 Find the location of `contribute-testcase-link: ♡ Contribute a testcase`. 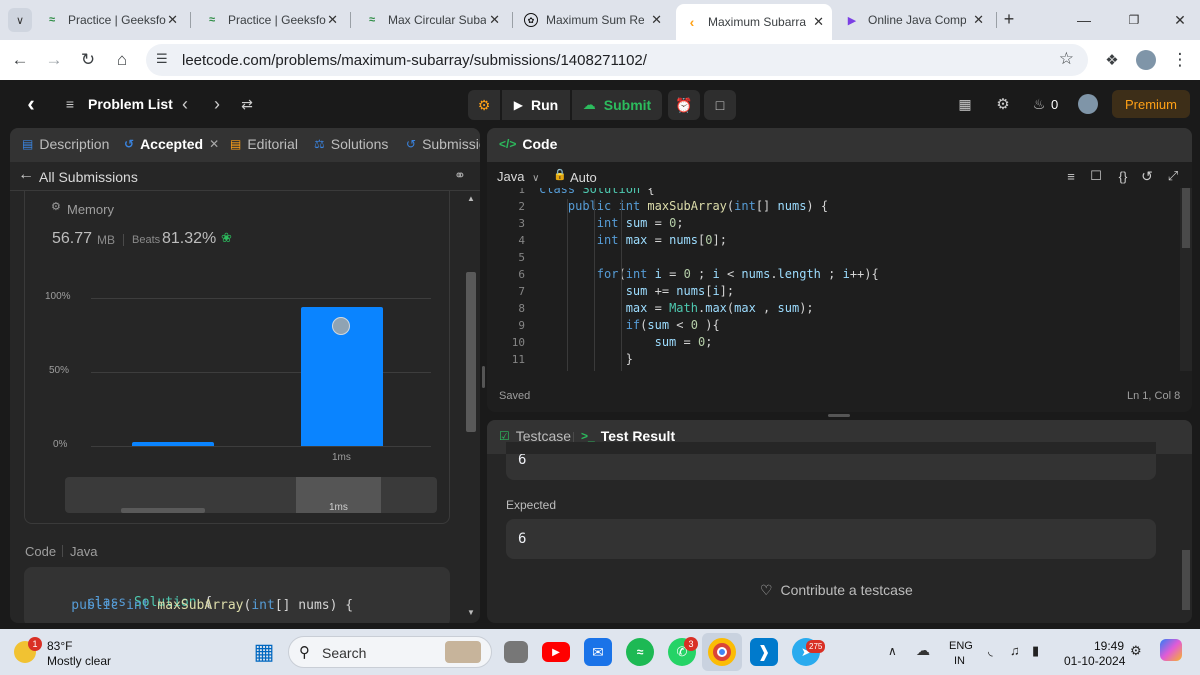

contribute-testcase-link: ♡ Contribute a testcase is located at coordinates (836, 590).